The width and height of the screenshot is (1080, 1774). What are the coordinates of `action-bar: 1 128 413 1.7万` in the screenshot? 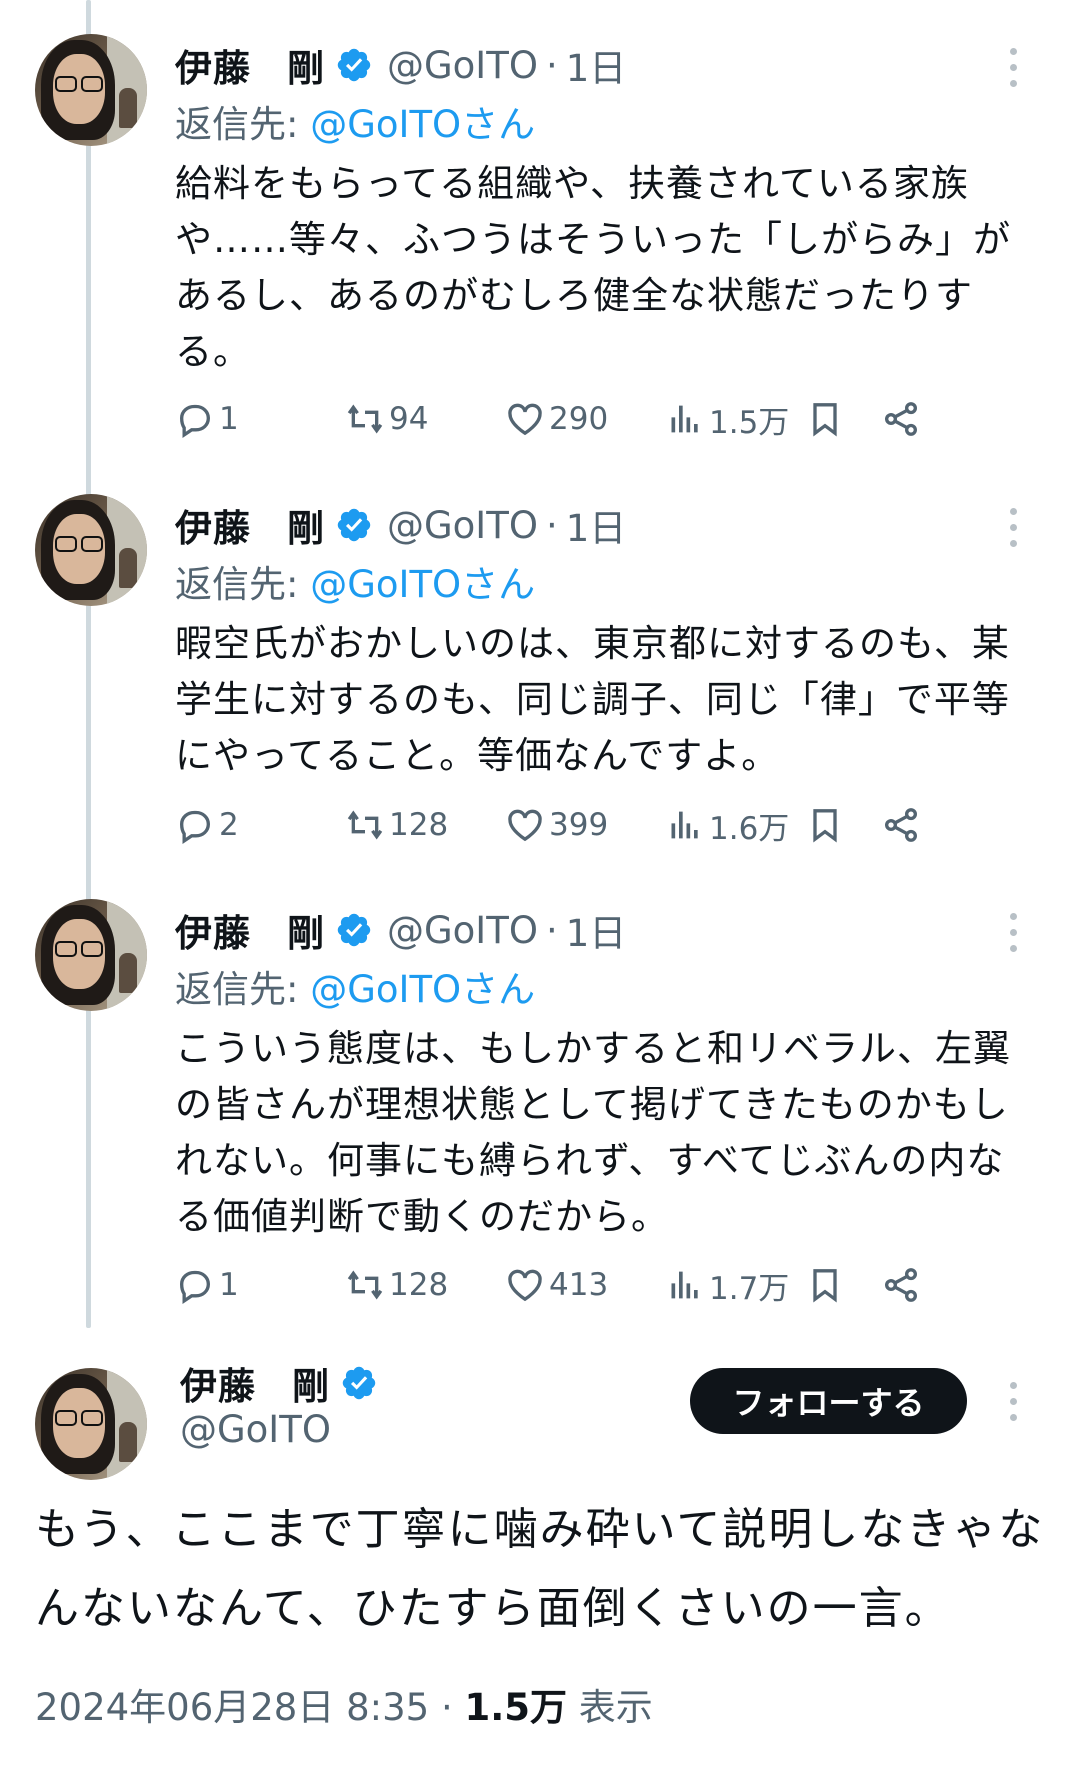 It's located at (600, 1285).